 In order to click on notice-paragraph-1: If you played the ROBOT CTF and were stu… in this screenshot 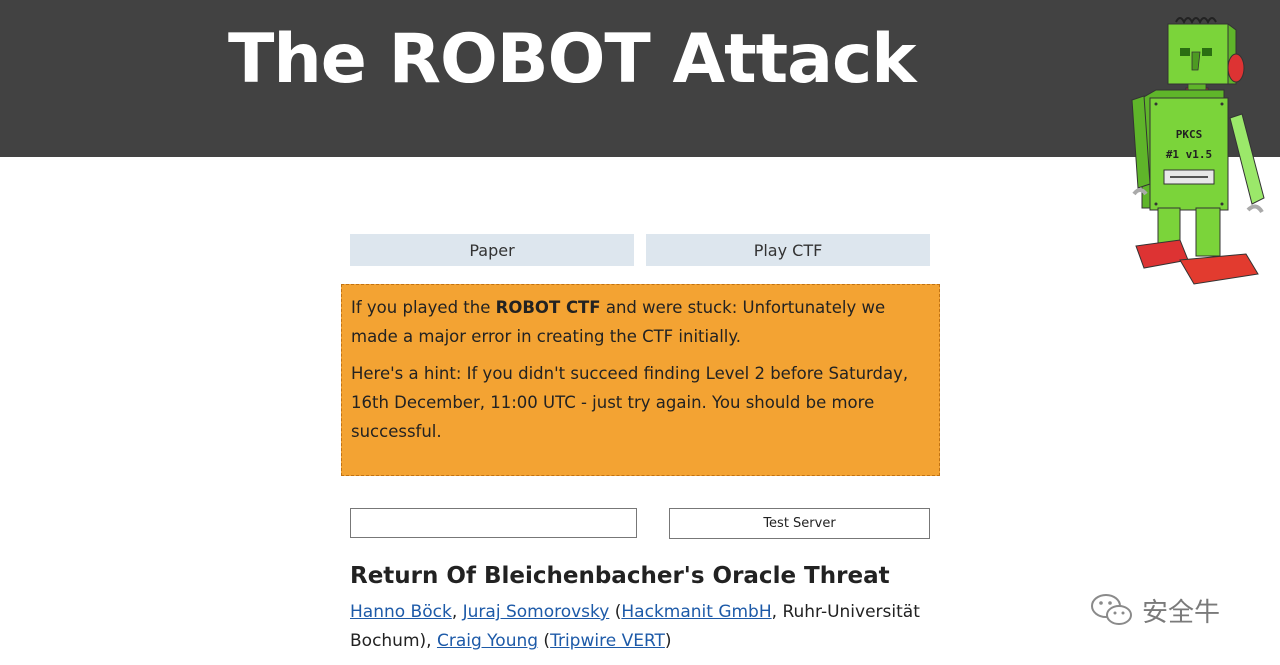, I will do `click(618, 322)`.